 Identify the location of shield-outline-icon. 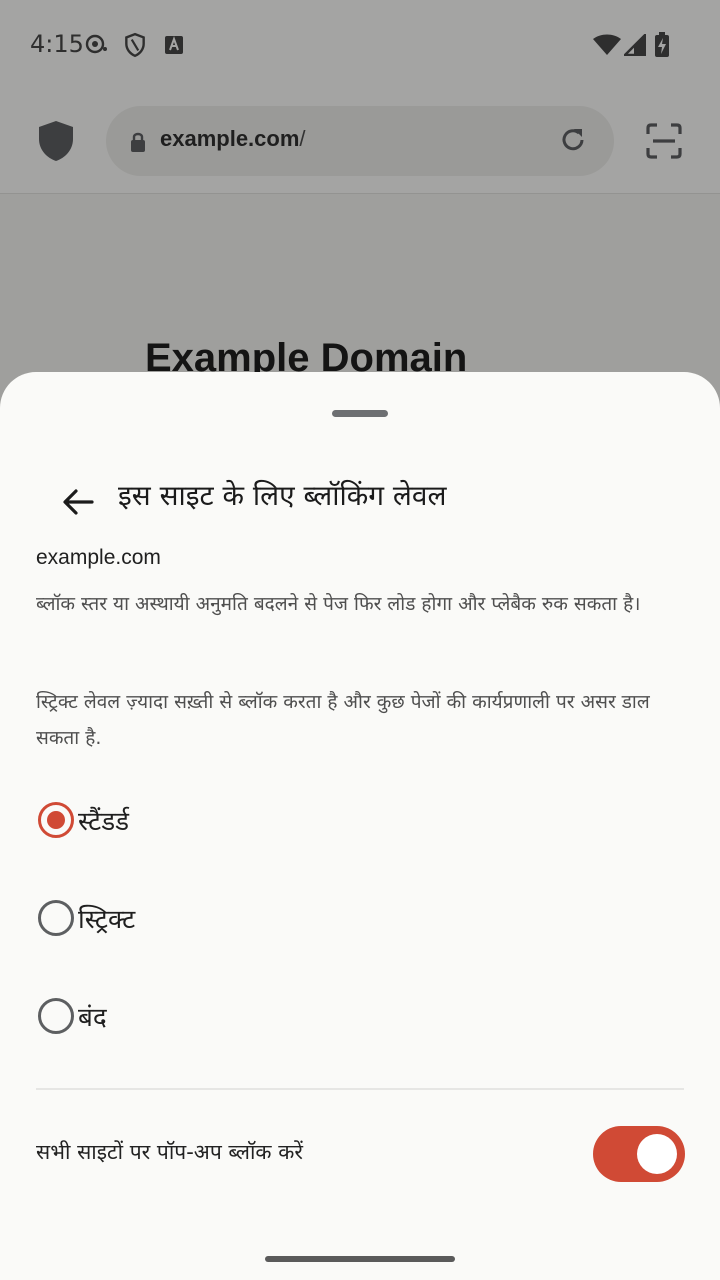
(135, 47).